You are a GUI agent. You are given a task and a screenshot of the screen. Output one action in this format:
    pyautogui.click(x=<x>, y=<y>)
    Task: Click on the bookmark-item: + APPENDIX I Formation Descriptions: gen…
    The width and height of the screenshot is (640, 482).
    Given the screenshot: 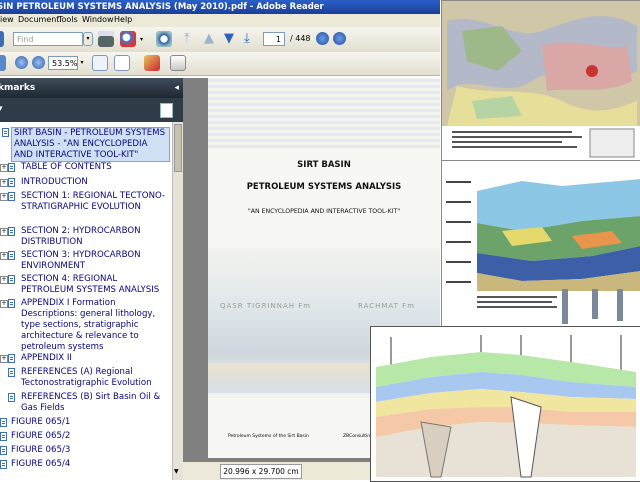 What is the action you would take?
    pyautogui.click(x=86, y=325)
    